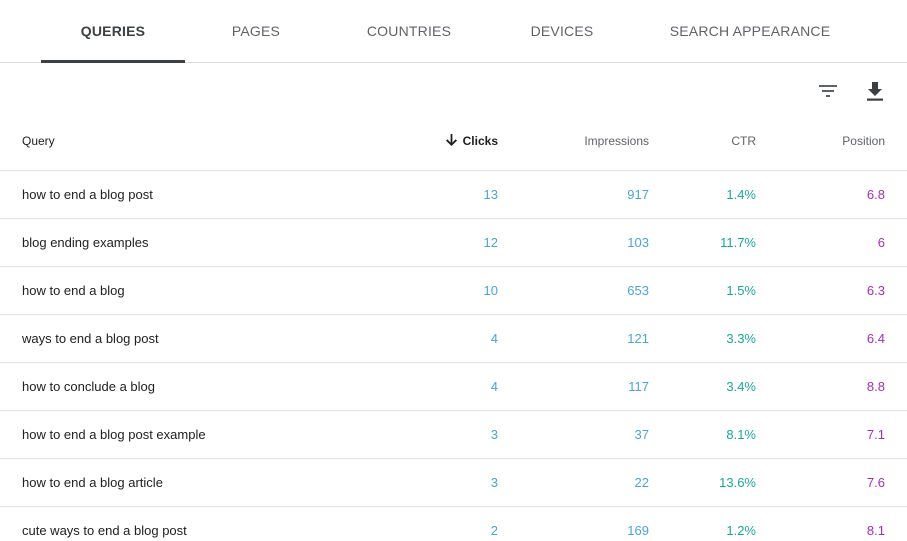 The height and width of the screenshot is (541, 907). Describe the element at coordinates (741, 386) in the screenshot. I see `ctr-cell: 3.4%` at that location.